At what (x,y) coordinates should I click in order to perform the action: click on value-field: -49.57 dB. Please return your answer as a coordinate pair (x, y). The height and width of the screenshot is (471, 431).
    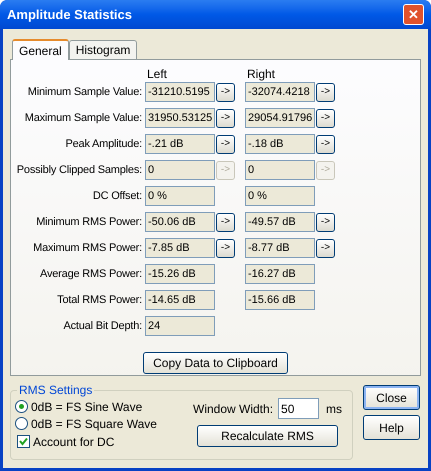
    Looking at the image, I should click on (280, 222).